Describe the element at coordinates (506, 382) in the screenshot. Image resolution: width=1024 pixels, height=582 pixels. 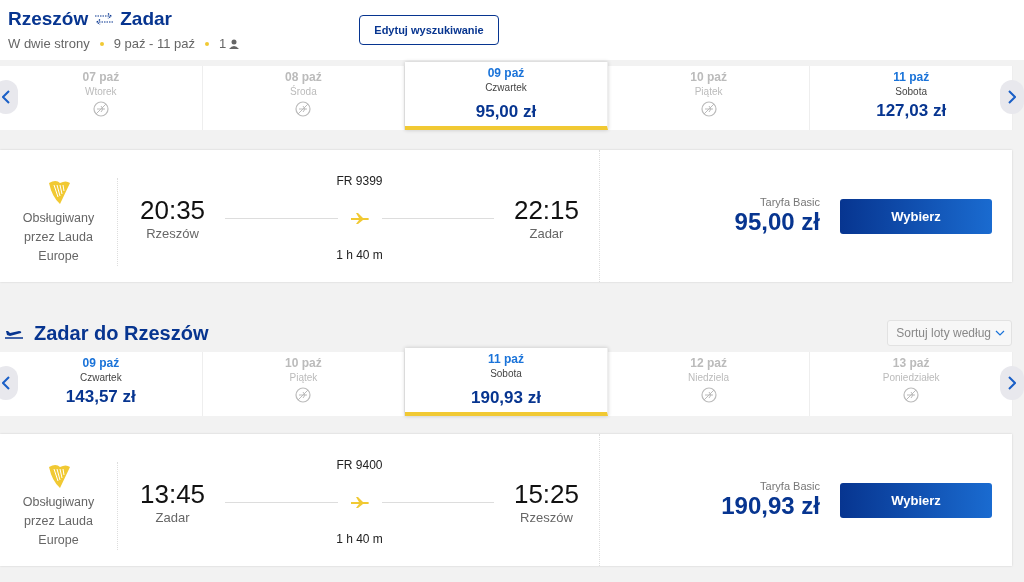
I see `date-tab: 11 paź Sobota 190,93 zł` at that location.